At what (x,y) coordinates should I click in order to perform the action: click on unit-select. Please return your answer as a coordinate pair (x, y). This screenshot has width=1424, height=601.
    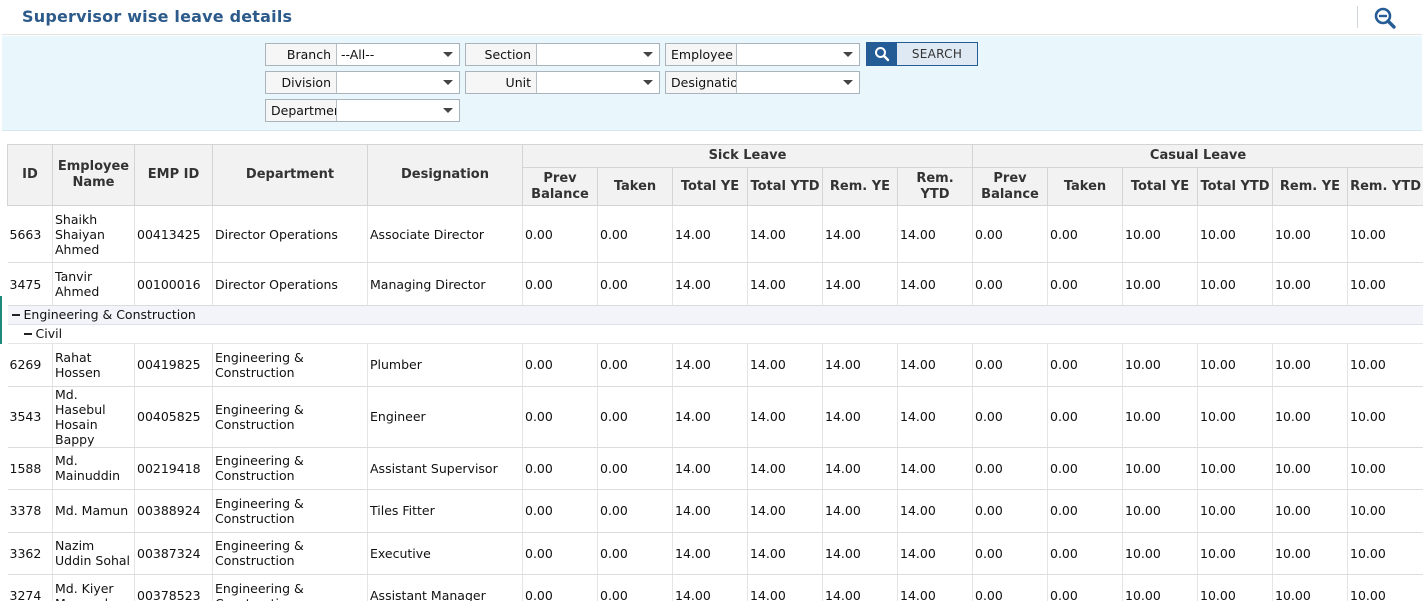
    Looking at the image, I should click on (598, 82).